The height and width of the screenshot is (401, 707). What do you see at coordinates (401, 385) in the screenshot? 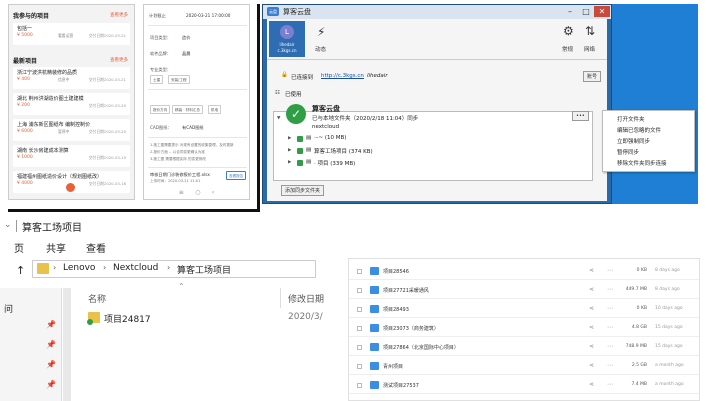
I see `file-name: 测试项目27537` at bounding box center [401, 385].